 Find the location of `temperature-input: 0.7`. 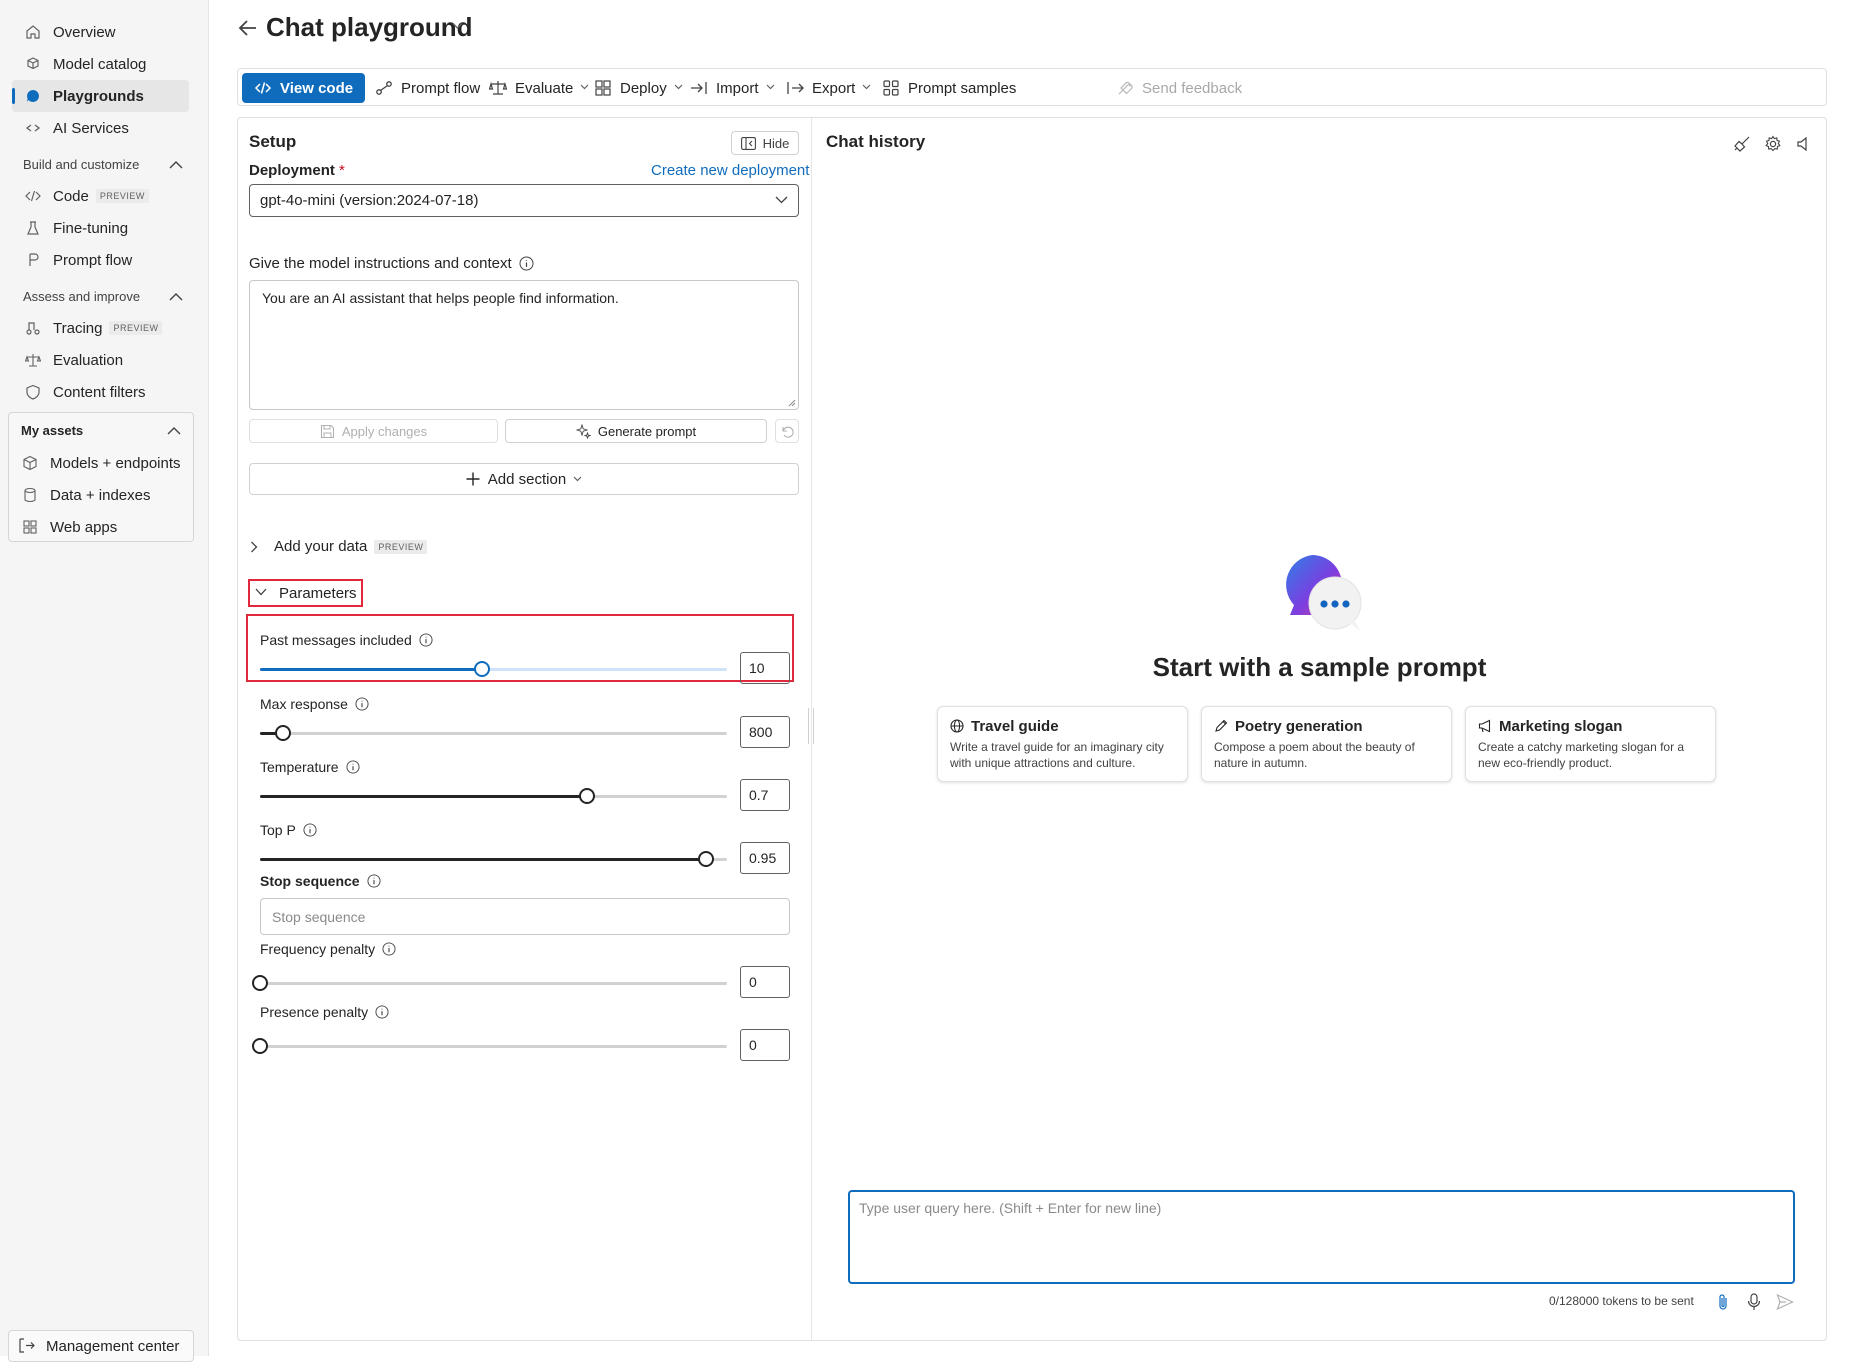

temperature-input: 0.7 is located at coordinates (765, 795).